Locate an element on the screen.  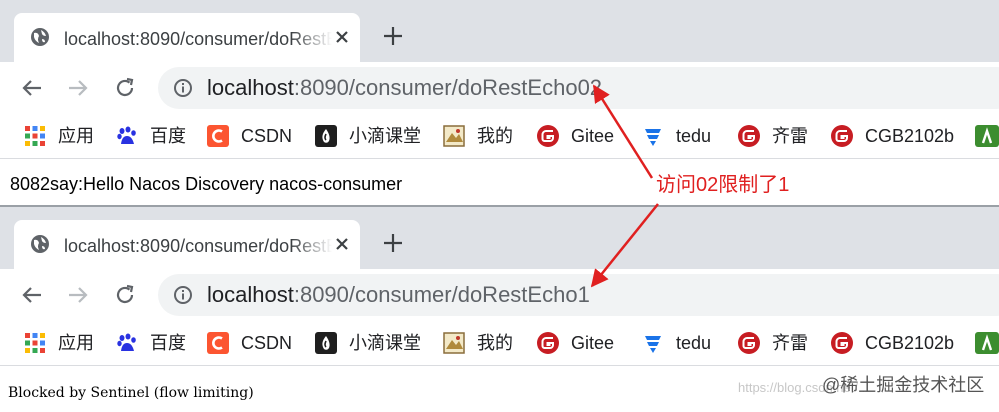
toolbar: localhost:8090/consumer/doRestEcho1 is located at coordinates (499, 295).